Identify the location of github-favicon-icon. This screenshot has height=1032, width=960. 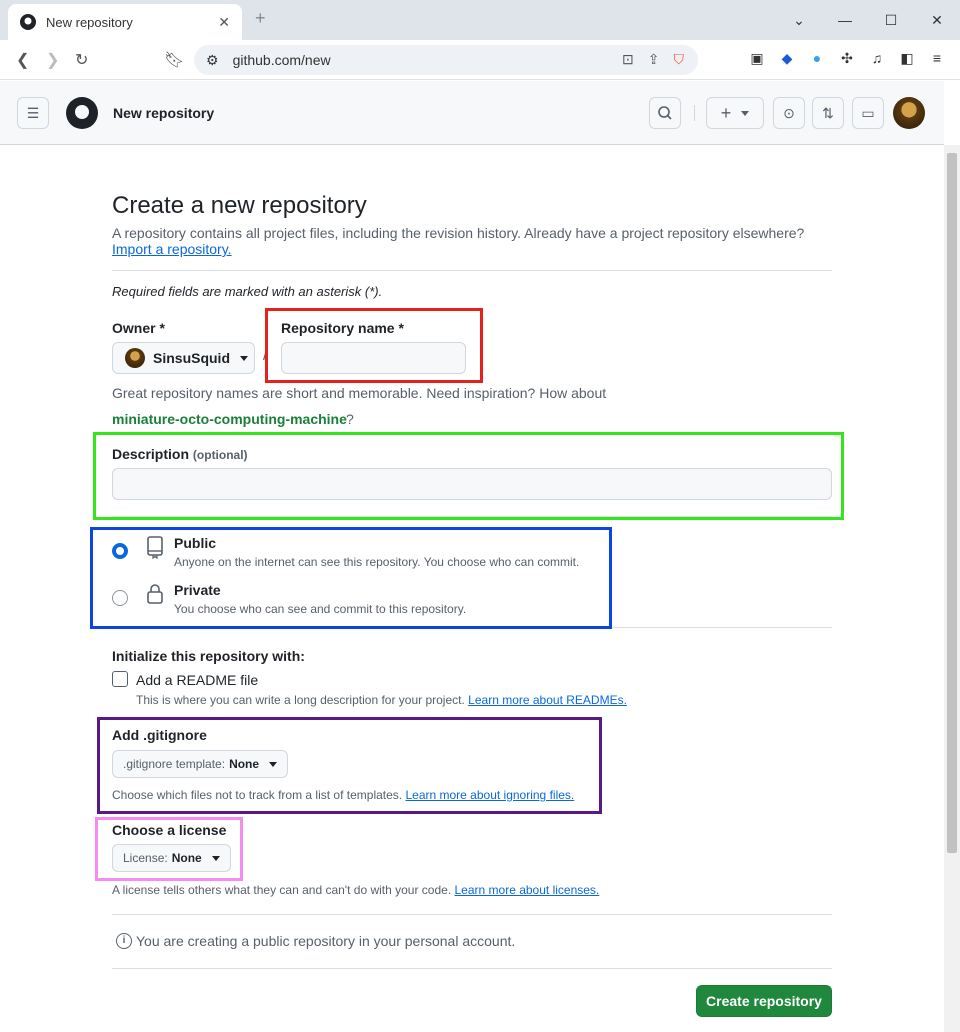
(28, 22).